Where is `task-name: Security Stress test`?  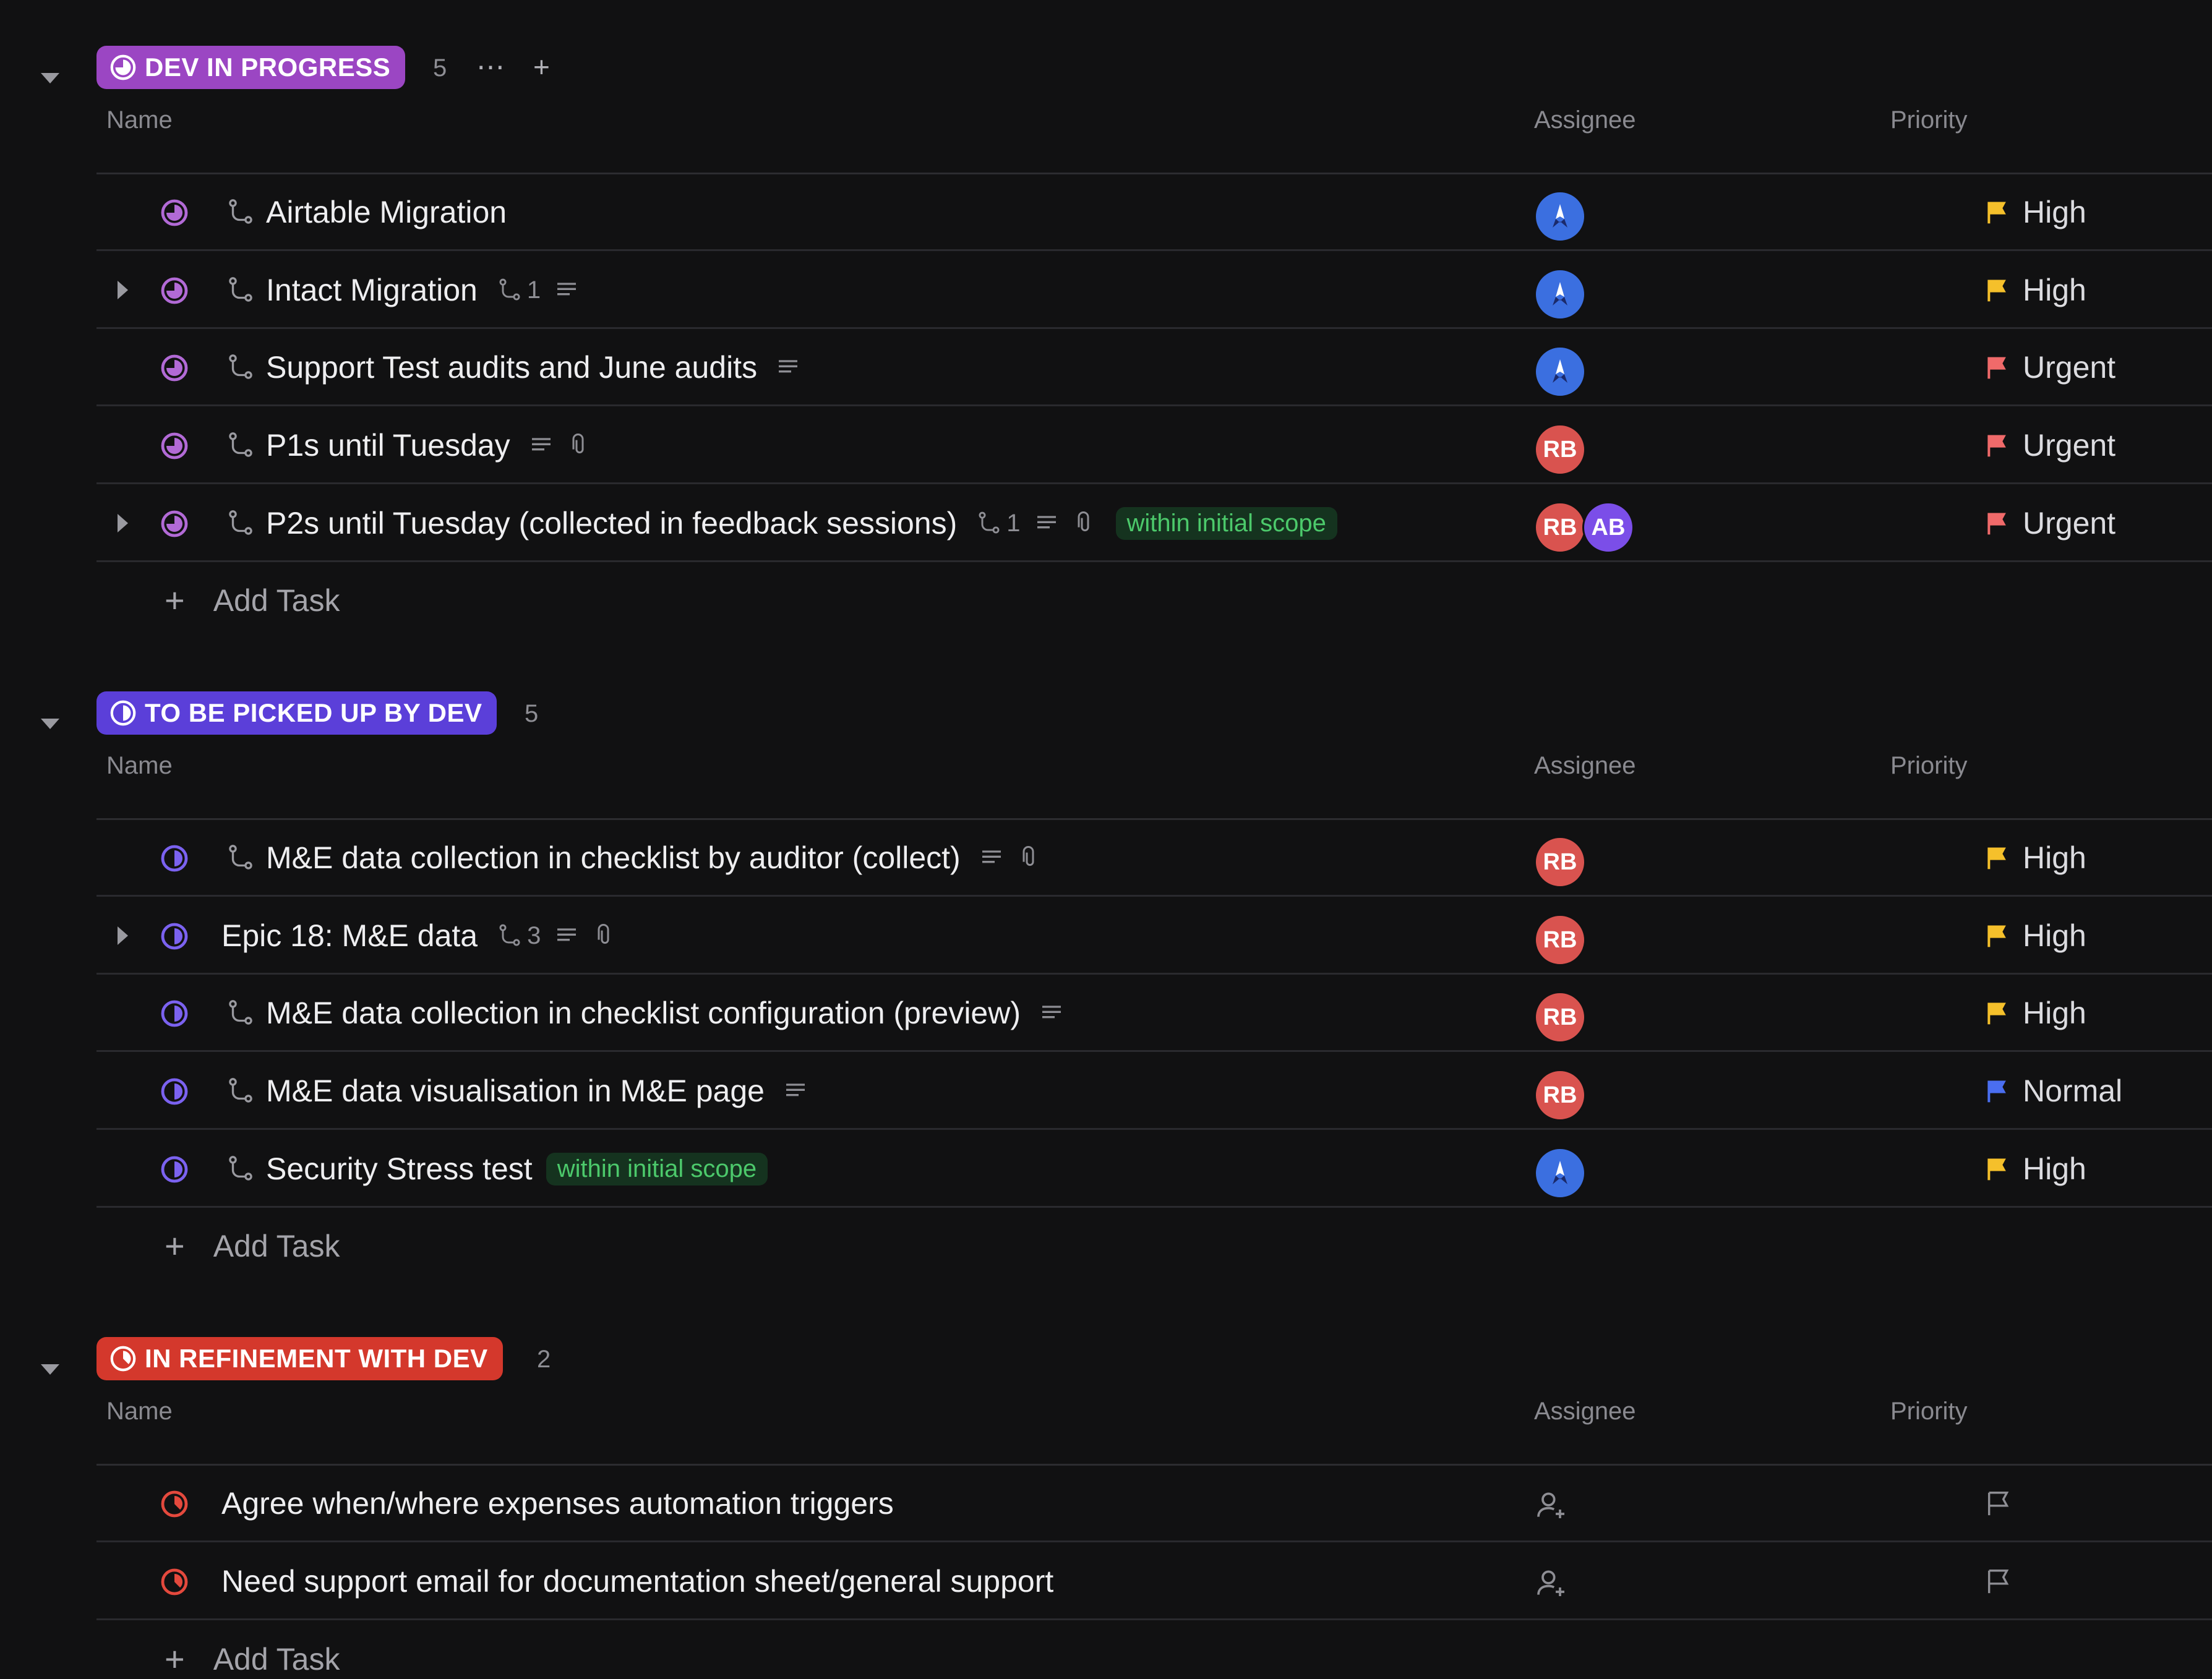 task-name: Security Stress test is located at coordinates (399, 1169).